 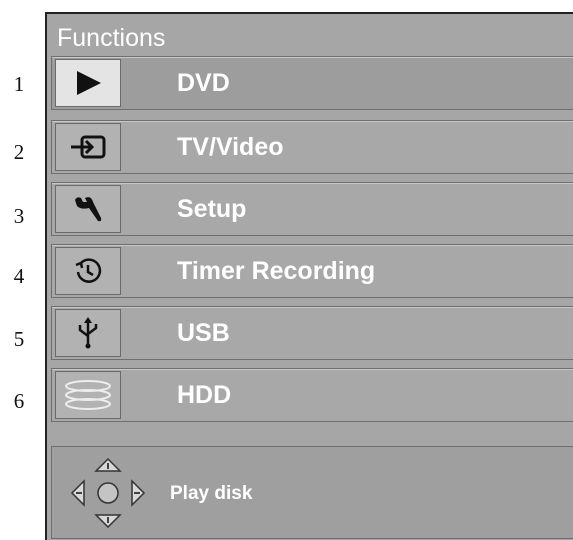 What do you see at coordinates (203, 333) in the screenshot?
I see `menu-item-label: USB` at bounding box center [203, 333].